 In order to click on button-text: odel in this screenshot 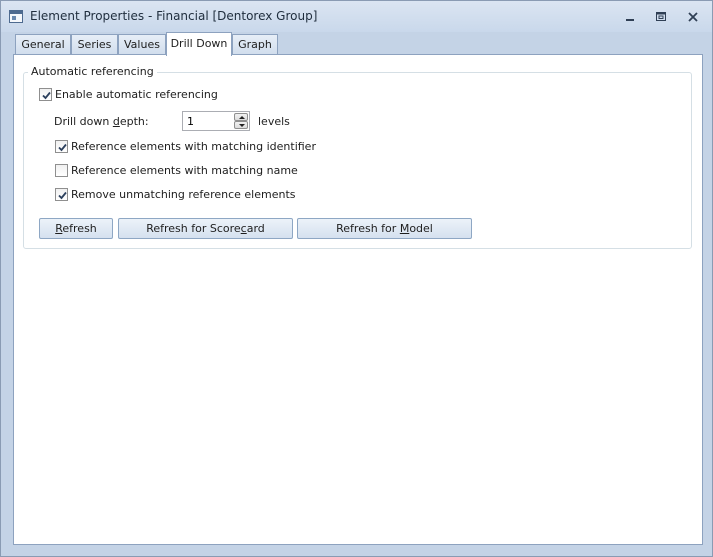, I will do `click(421, 228)`.